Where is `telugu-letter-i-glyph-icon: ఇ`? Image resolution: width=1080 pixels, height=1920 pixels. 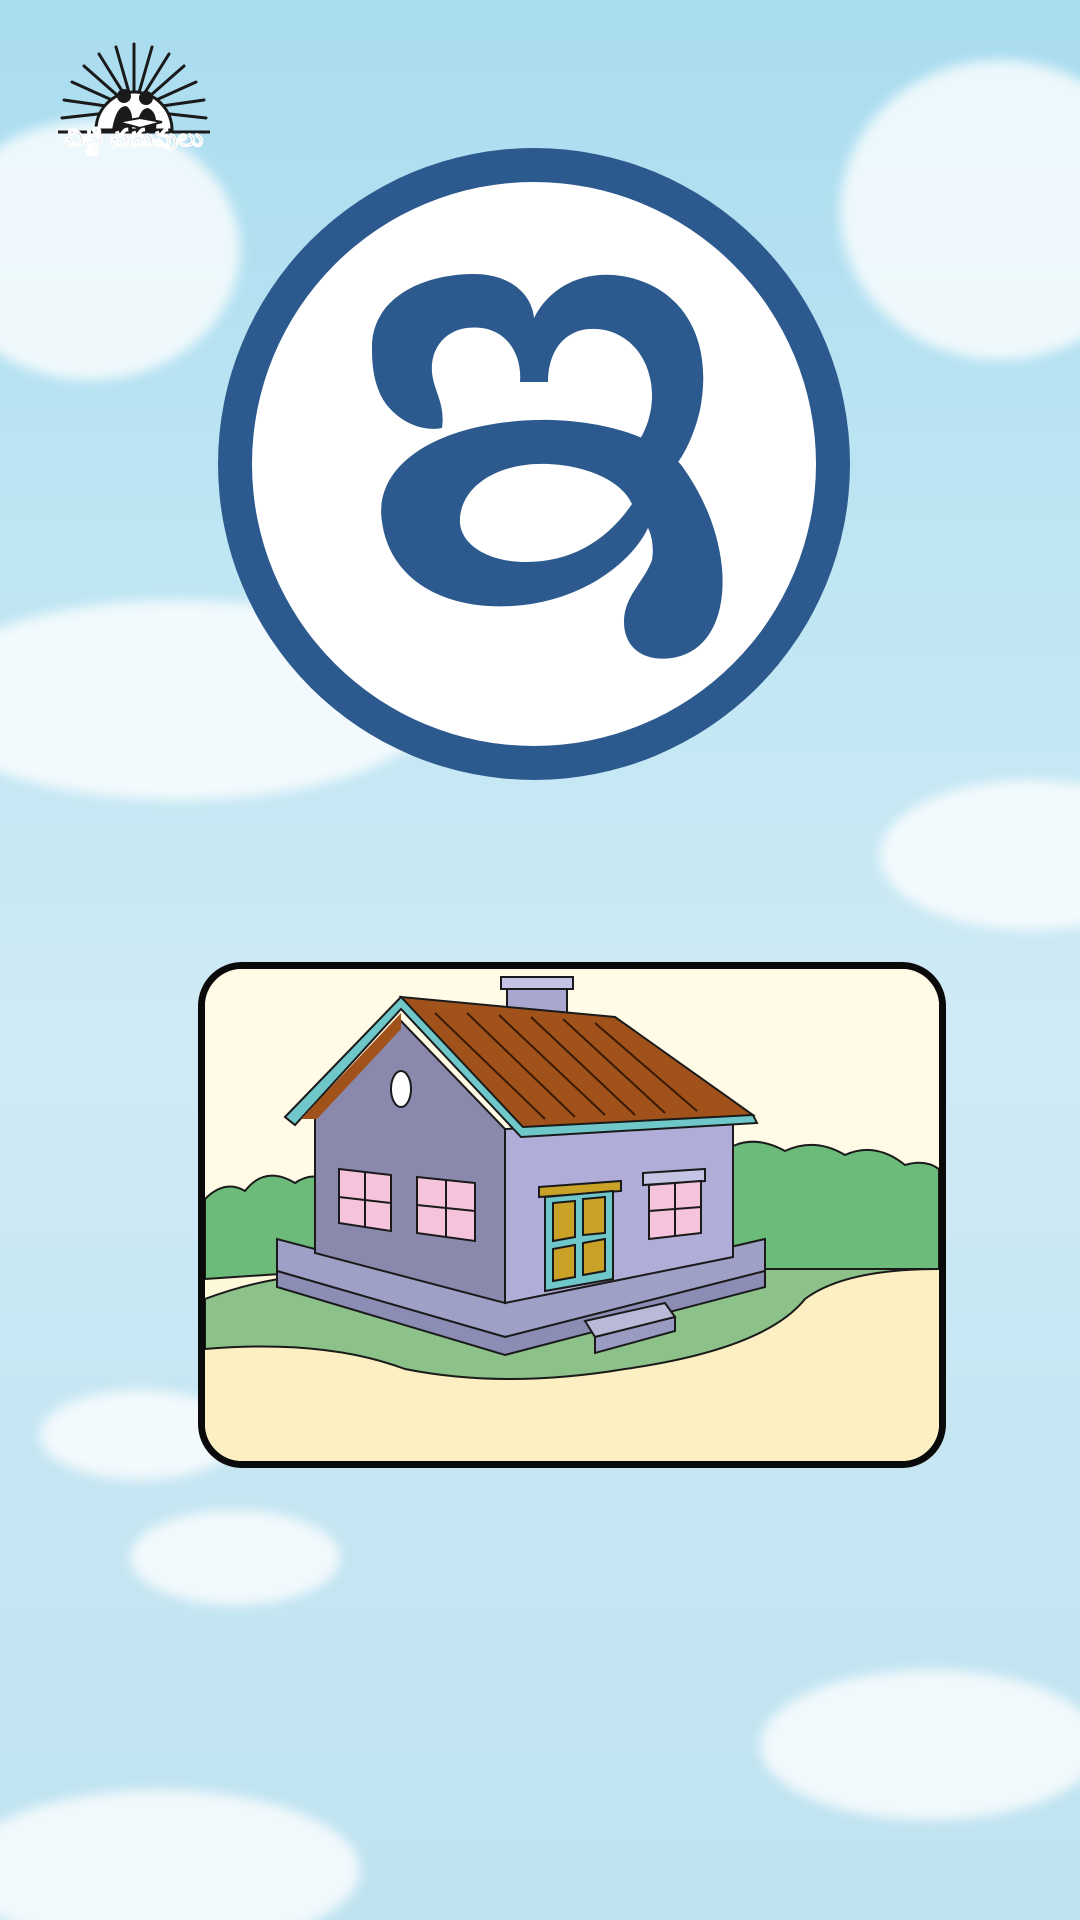
telugu-letter-i-glyph-icon: ఇ is located at coordinates (547, 466).